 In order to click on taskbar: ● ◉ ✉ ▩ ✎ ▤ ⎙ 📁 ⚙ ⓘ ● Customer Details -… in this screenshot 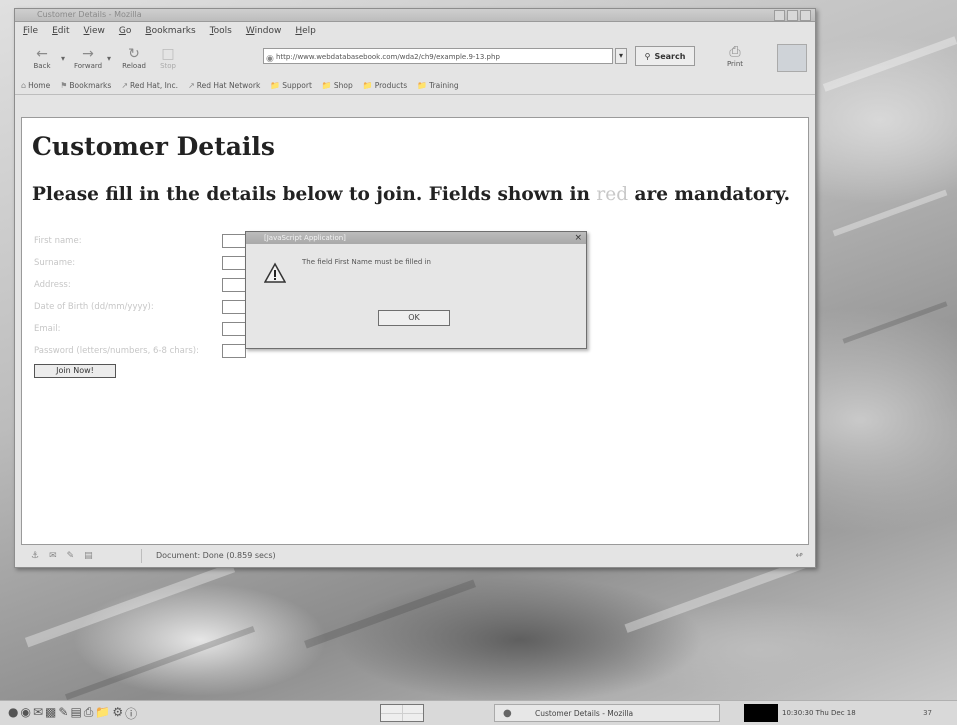, I will do `click(478, 712)`.